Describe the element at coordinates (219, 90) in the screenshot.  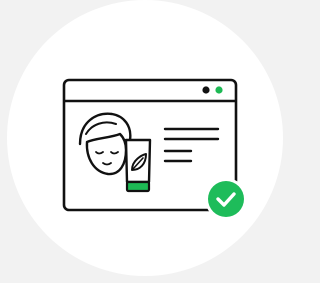
I see `window-dot-green` at that location.